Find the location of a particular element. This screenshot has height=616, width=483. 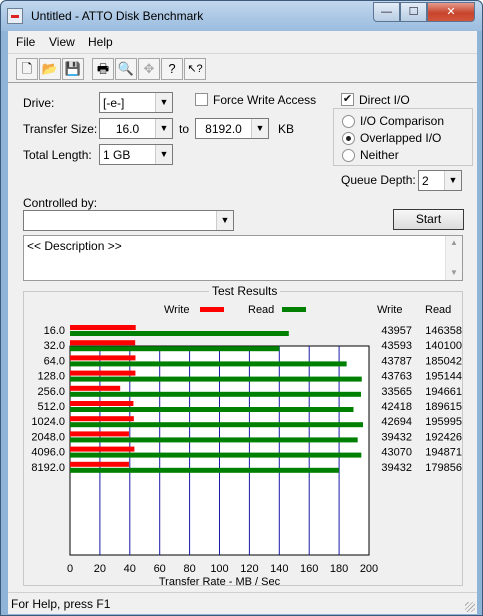

write-value: 42694 is located at coordinates (396, 422).